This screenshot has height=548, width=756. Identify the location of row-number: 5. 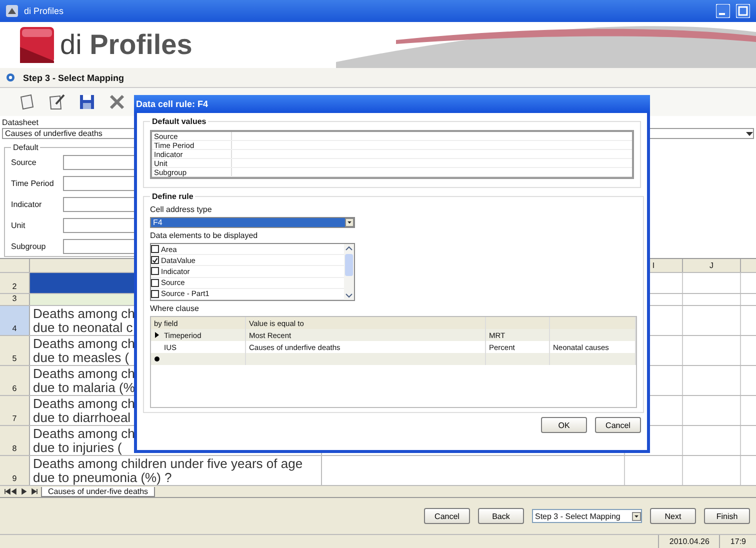
(15, 350).